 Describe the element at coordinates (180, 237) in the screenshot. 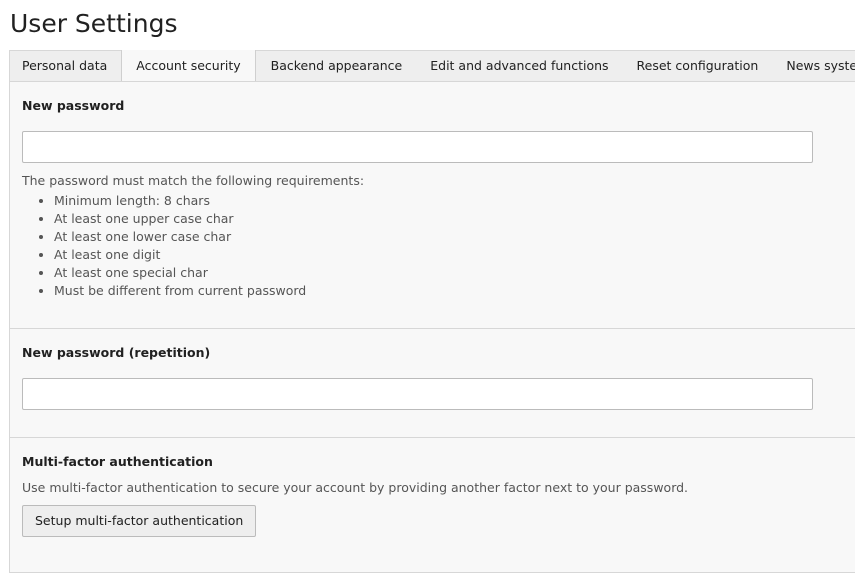

I see `requirement-lower-case: At least one lower case char` at that location.